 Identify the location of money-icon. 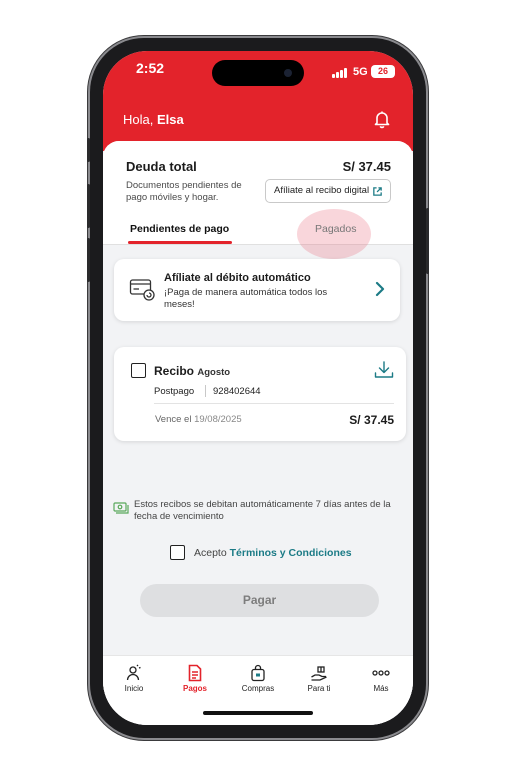
(121, 508).